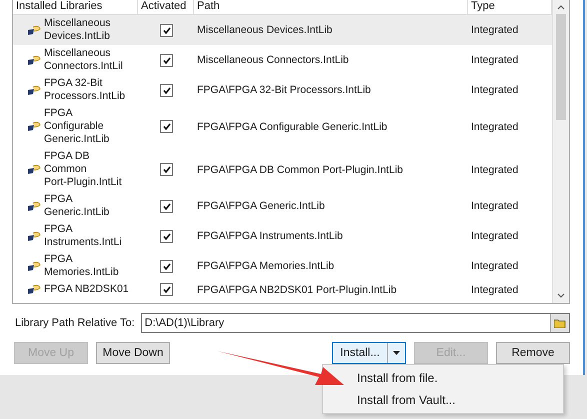  What do you see at coordinates (273, 60) in the screenshot?
I see `path-cell-text: Miscellaneous Connectors.IntLib` at bounding box center [273, 60].